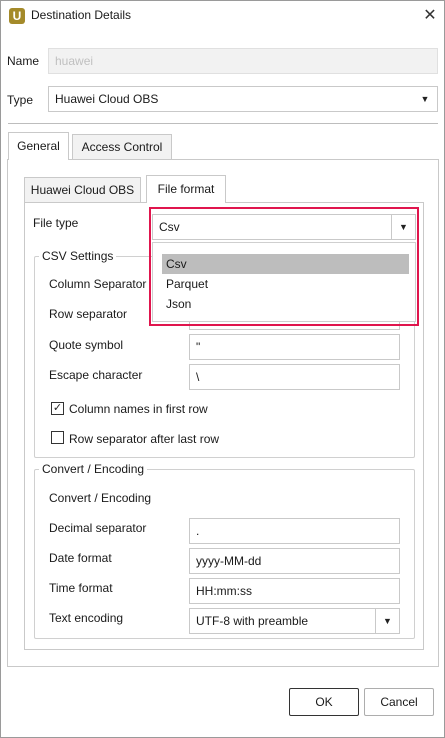  I want to click on file-type-select-value: Csv, so click(169, 227).